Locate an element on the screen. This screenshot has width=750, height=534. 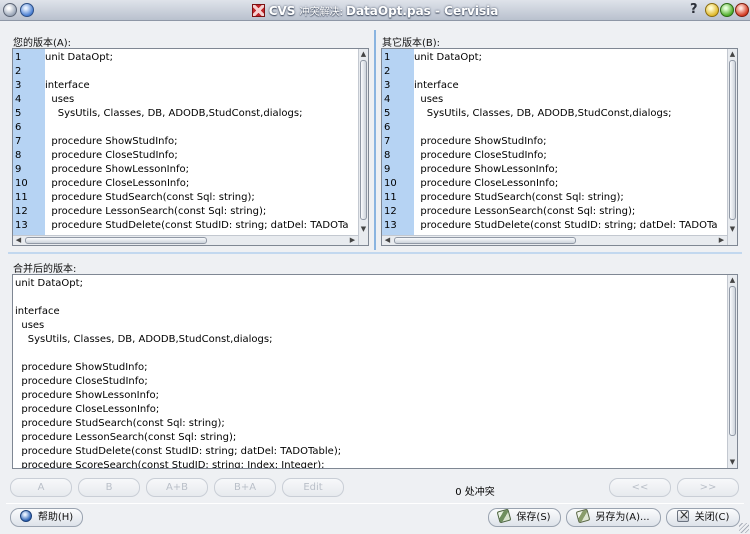
choose-b-button: B is located at coordinates (109, 487).